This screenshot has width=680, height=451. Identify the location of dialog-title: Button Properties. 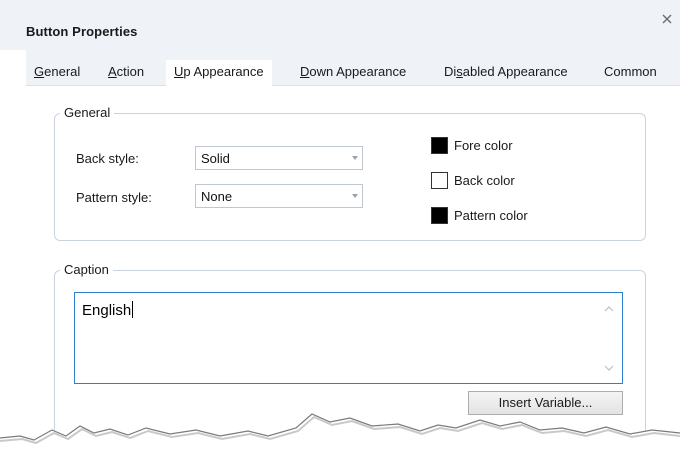
(82, 31).